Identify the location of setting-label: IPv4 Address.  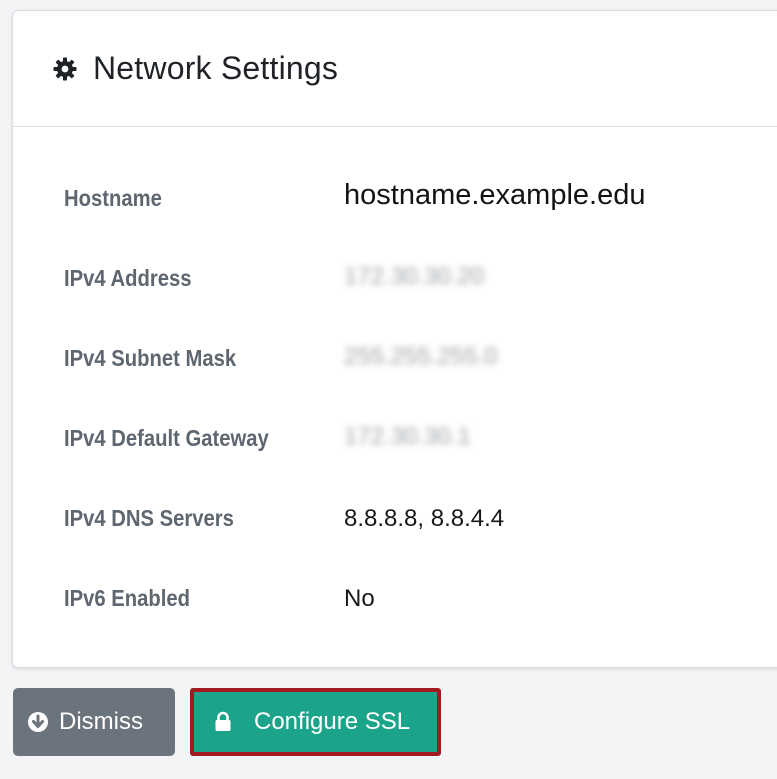
(128, 278).